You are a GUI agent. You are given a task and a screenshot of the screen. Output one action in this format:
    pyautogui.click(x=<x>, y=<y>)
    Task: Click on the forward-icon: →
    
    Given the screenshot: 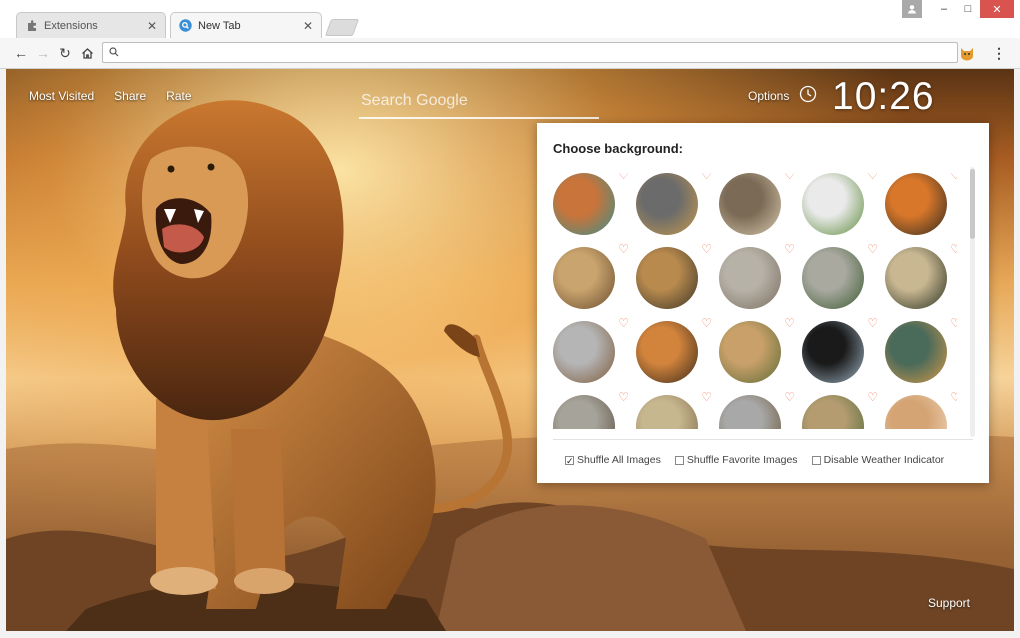 What is the action you would take?
    pyautogui.click(x=43, y=53)
    